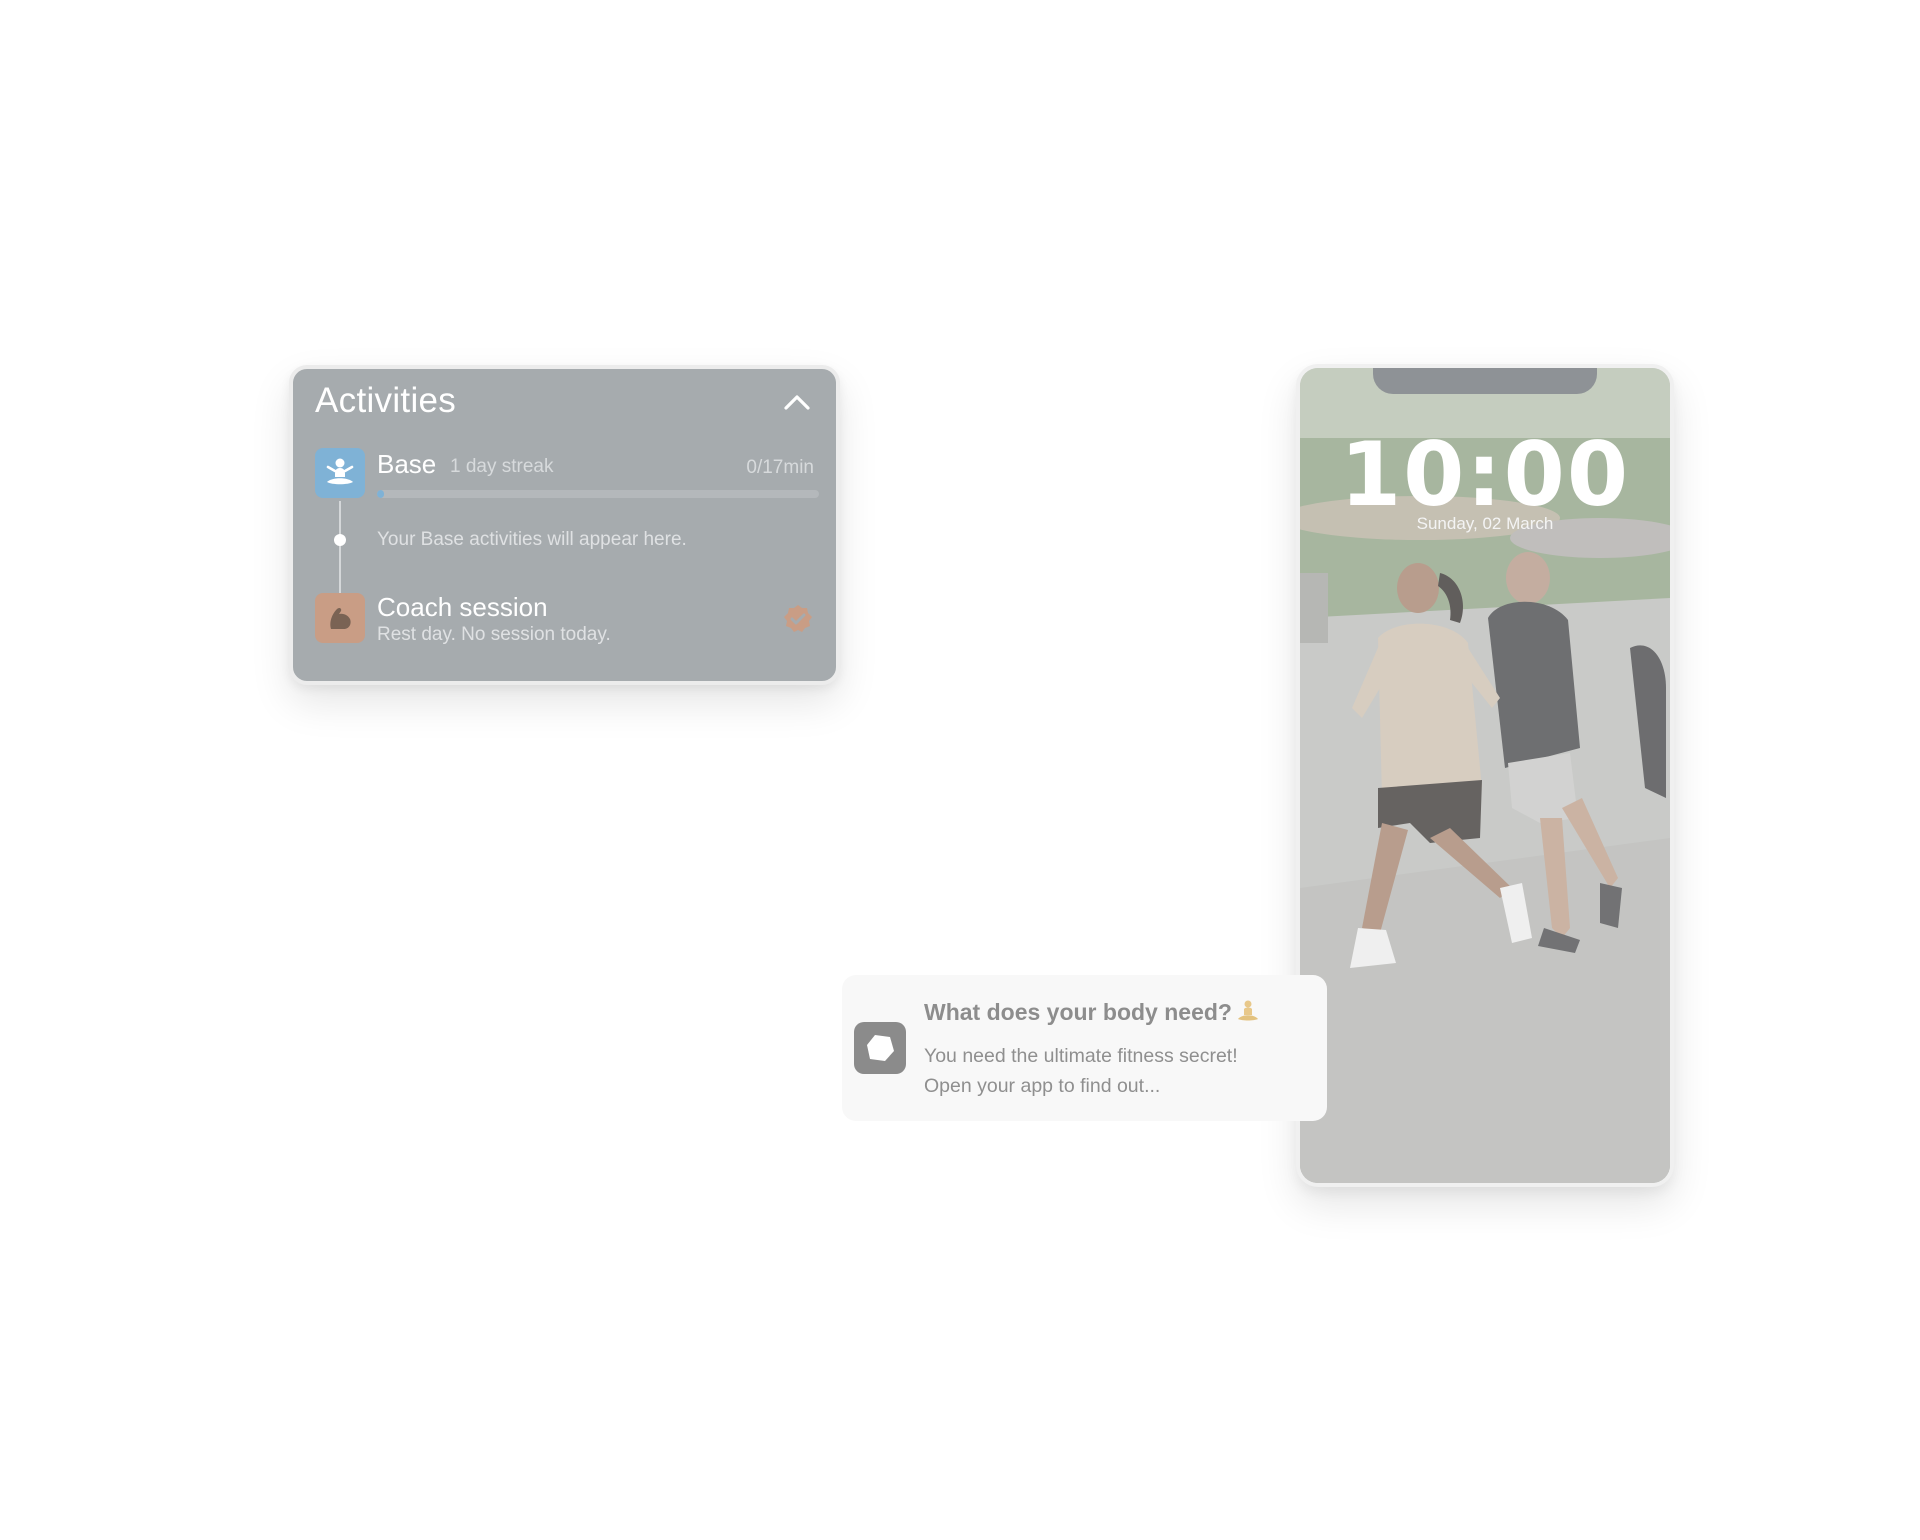 This screenshot has height=1540, width=1920. I want to click on base-progress-fill, so click(380, 494).